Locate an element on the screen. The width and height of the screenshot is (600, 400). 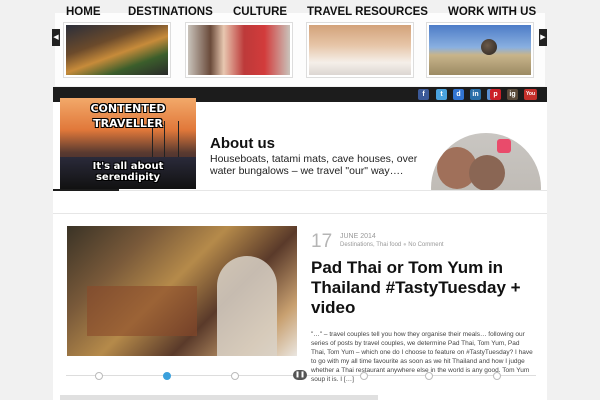
pinterest-icon: p is located at coordinates (495, 94).